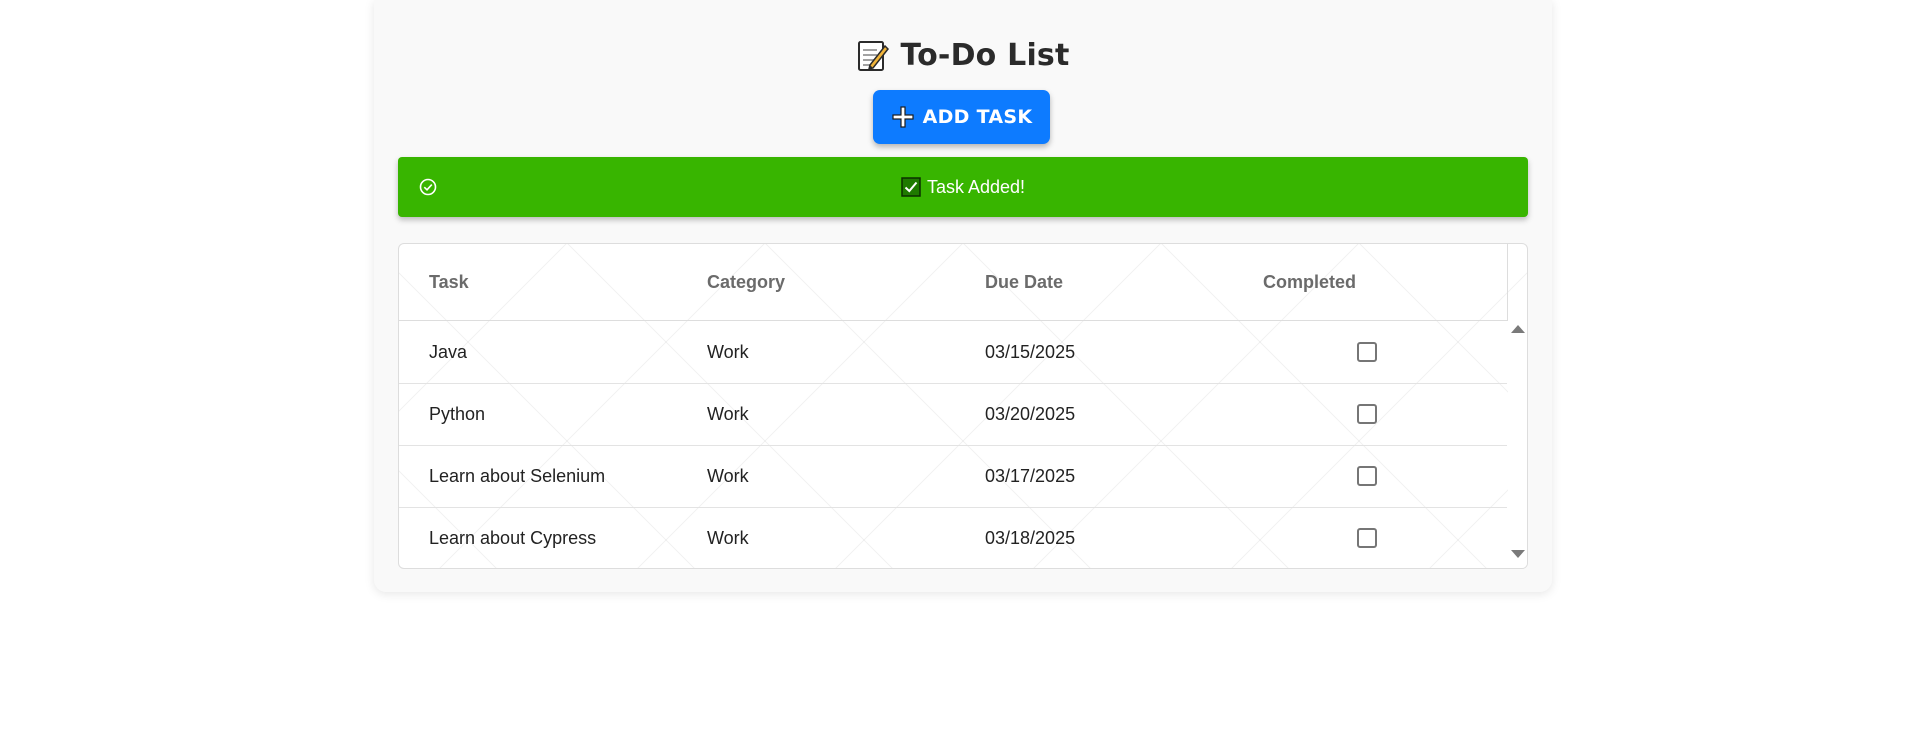 The image size is (1920, 751). I want to click on due-date-cell: 03/20/2025, so click(1030, 413).